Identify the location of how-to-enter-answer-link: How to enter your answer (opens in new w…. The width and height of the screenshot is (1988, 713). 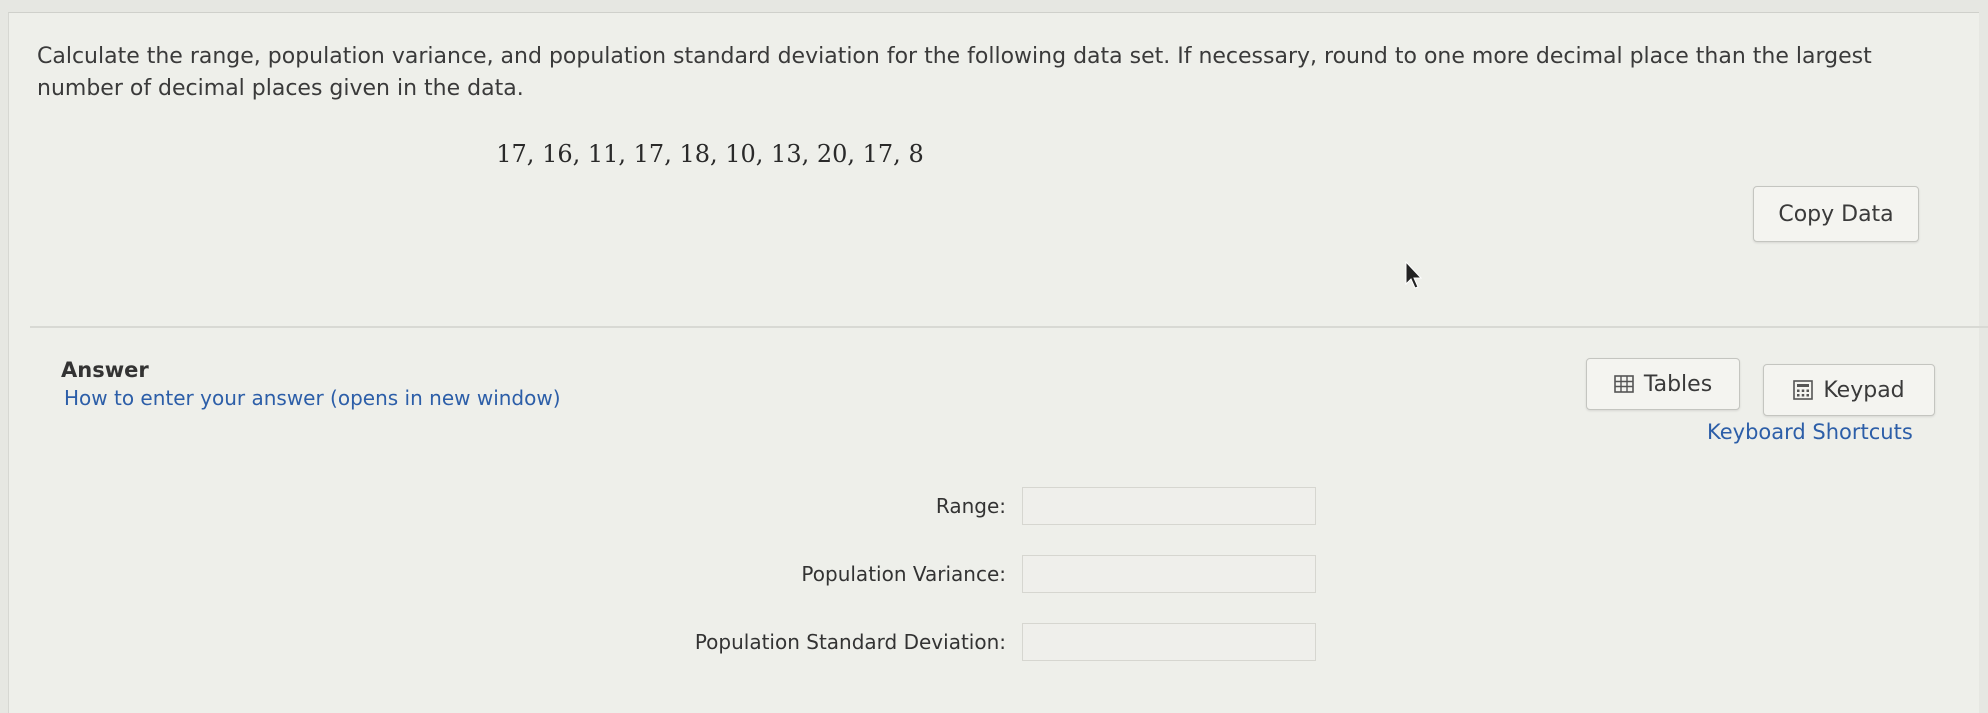
(312, 398).